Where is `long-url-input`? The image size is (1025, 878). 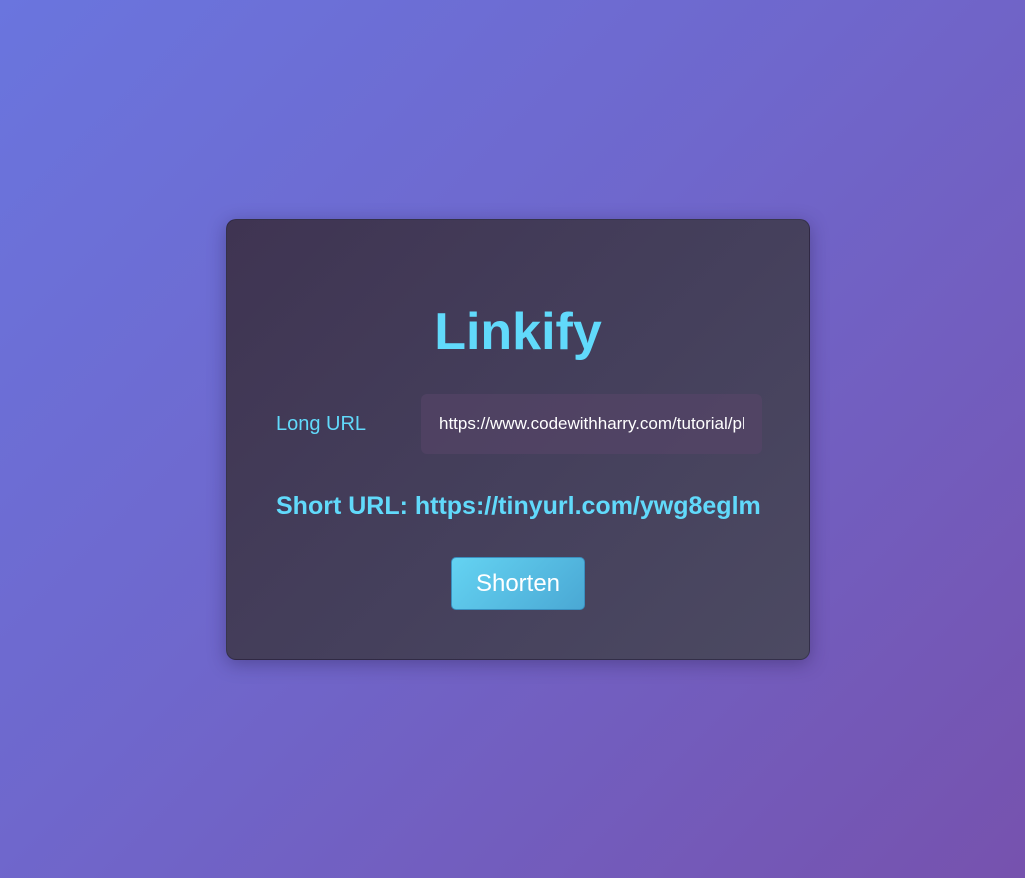 long-url-input is located at coordinates (591, 424).